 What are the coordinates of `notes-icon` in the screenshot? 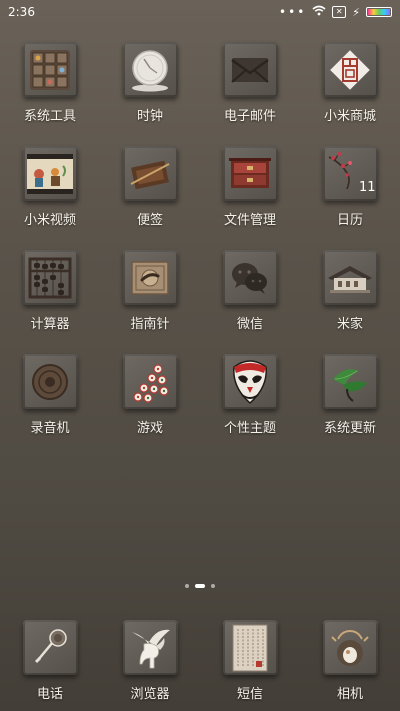 It's located at (150, 173).